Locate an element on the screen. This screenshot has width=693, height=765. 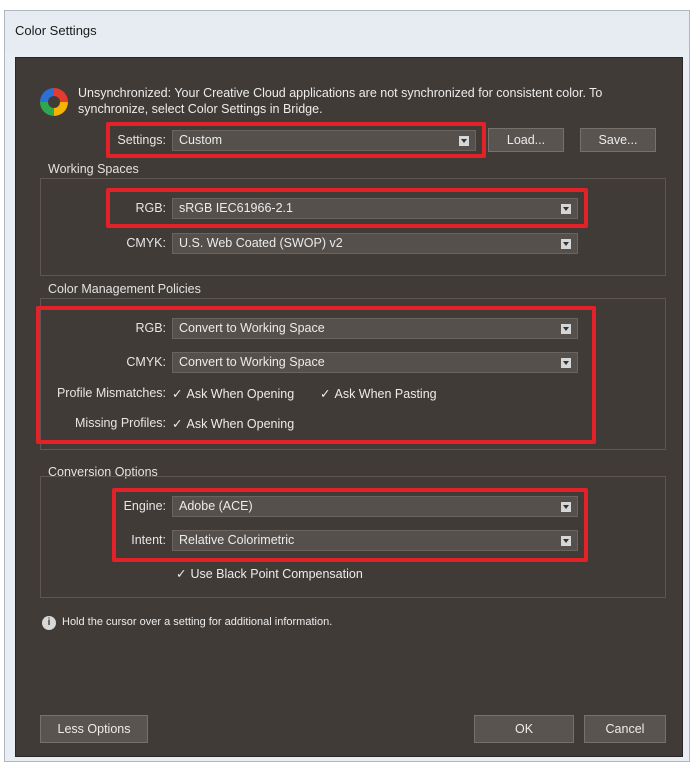
policy-rgb-value: Convert to Working Space is located at coordinates (252, 328).